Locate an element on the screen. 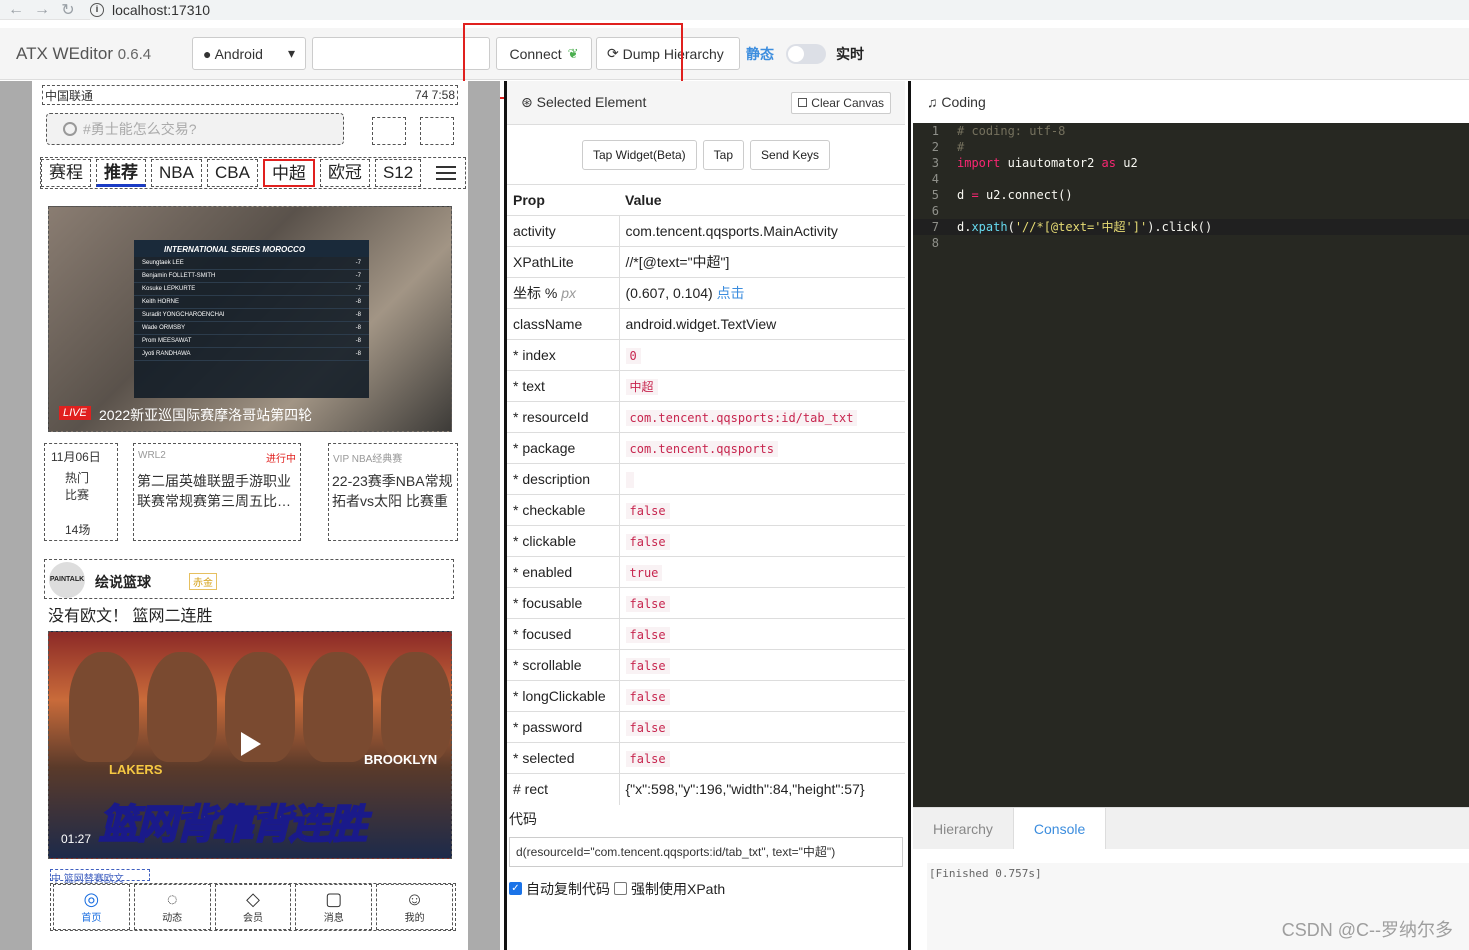  menu-icon is located at coordinates (446, 173).